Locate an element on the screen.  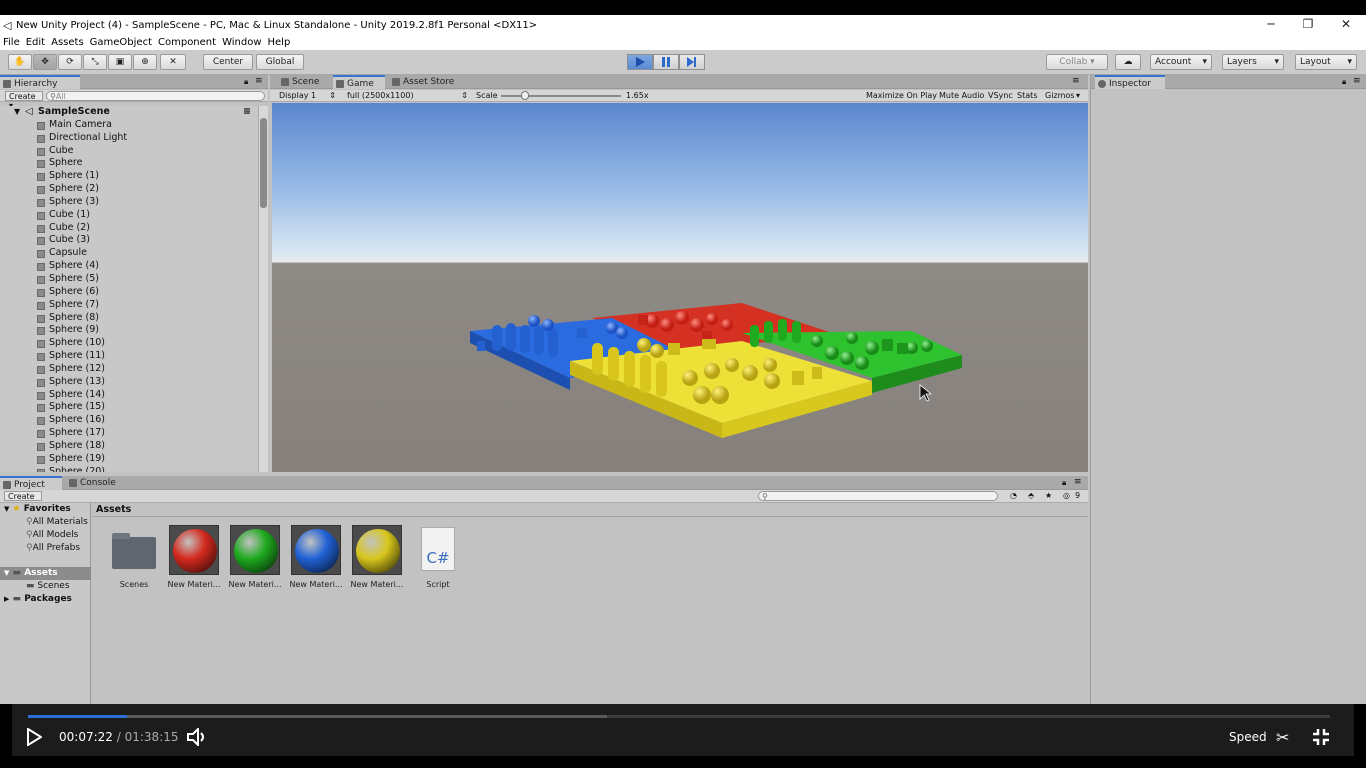
menu-gameobject: GameObject is located at coordinates (121, 42).